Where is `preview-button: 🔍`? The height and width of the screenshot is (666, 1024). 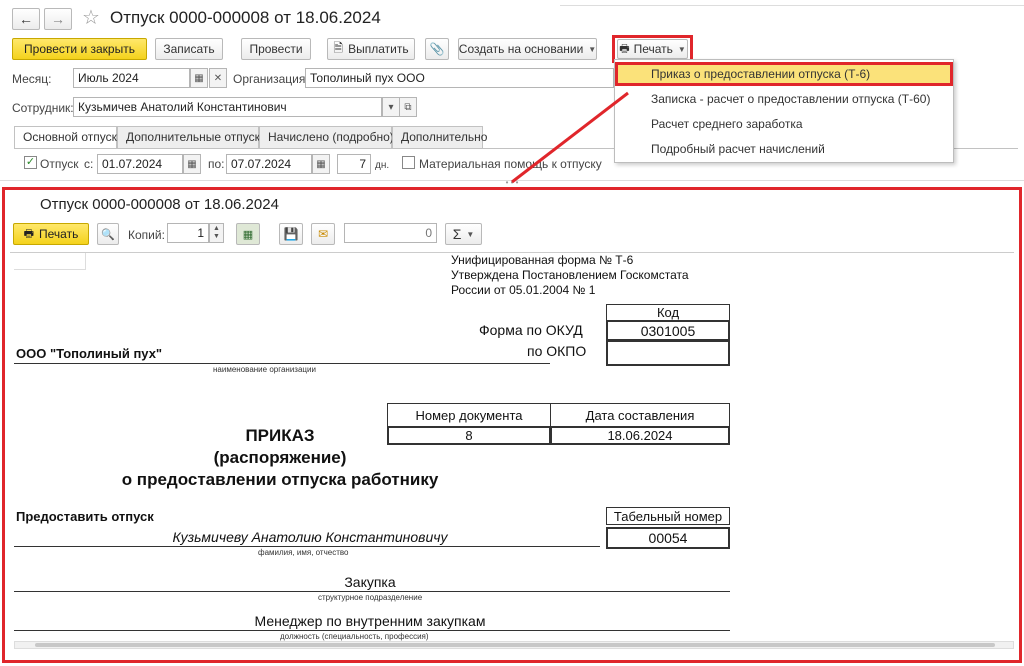
preview-button: 🔍 is located at coordinates (108, 234).